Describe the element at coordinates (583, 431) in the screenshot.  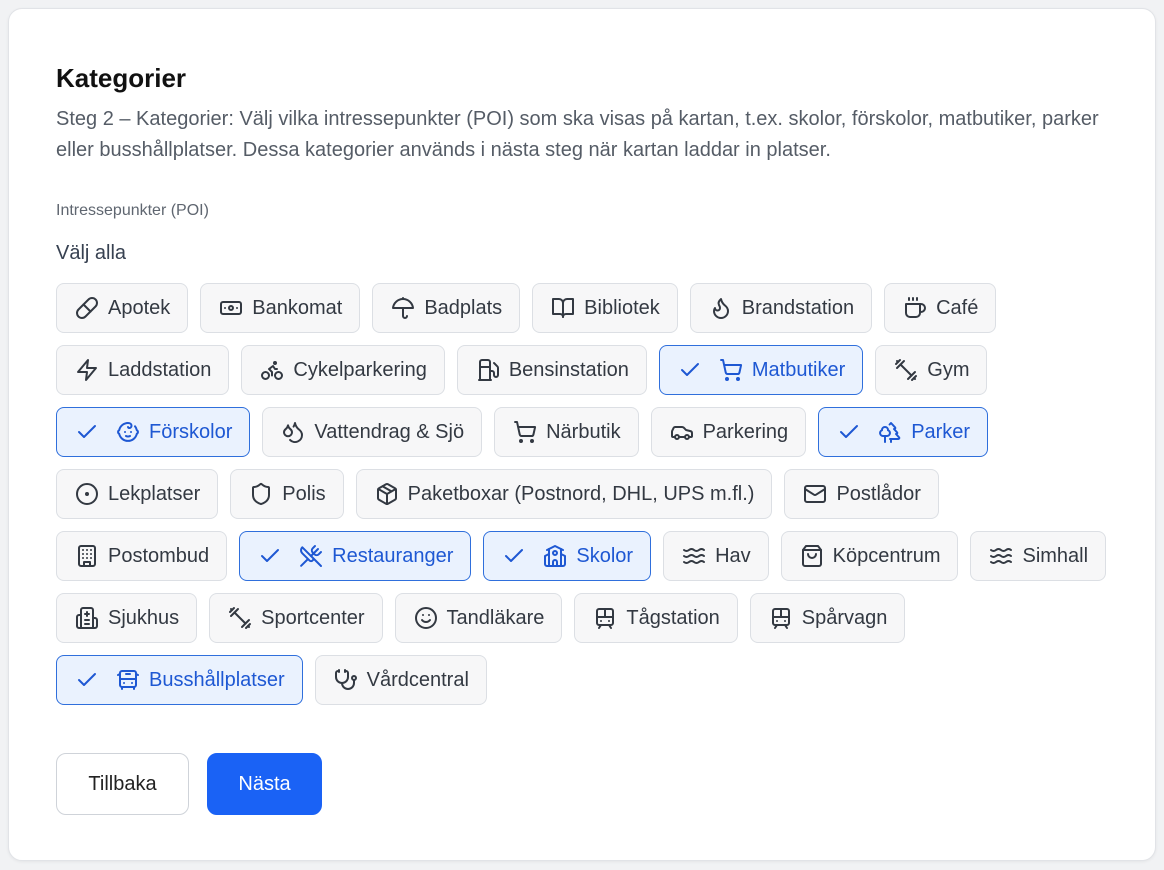
I see `category-chip-label: Närbutik` at that location.